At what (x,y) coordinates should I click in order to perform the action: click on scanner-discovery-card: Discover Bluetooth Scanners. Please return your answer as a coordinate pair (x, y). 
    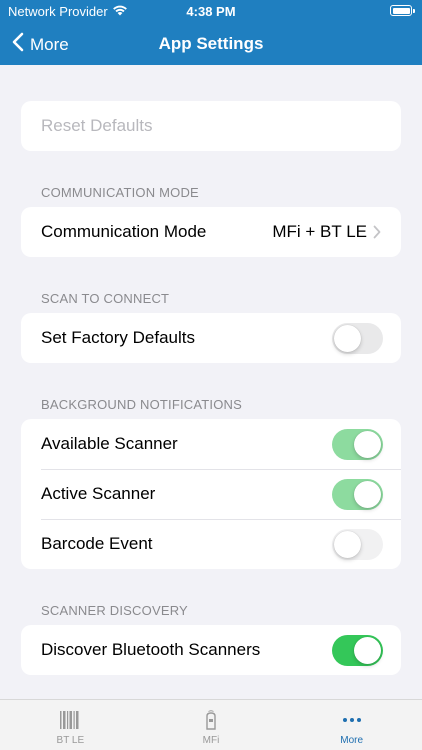
    Looking at the image, I should click on (211, 650).